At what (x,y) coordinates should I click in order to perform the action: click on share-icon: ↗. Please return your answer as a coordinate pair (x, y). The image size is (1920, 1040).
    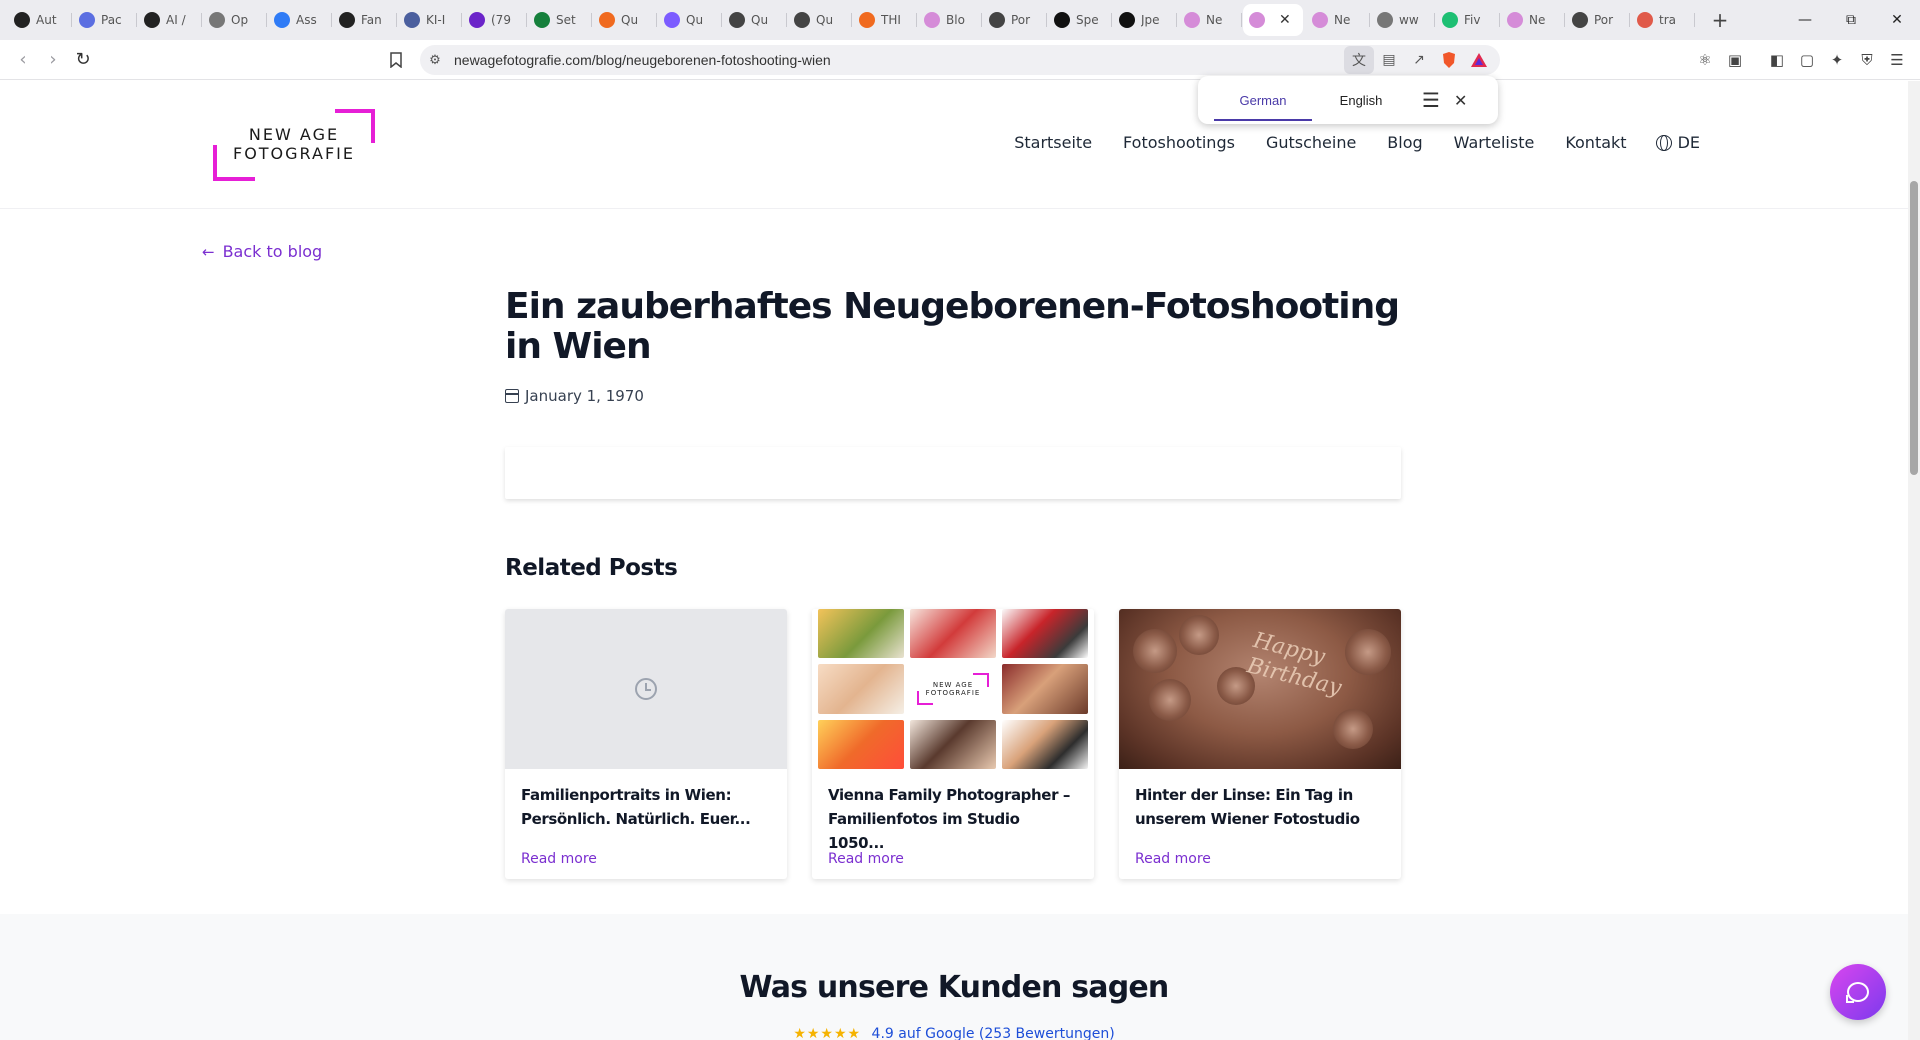
    Looking at the image, I should click on (1419, 60).